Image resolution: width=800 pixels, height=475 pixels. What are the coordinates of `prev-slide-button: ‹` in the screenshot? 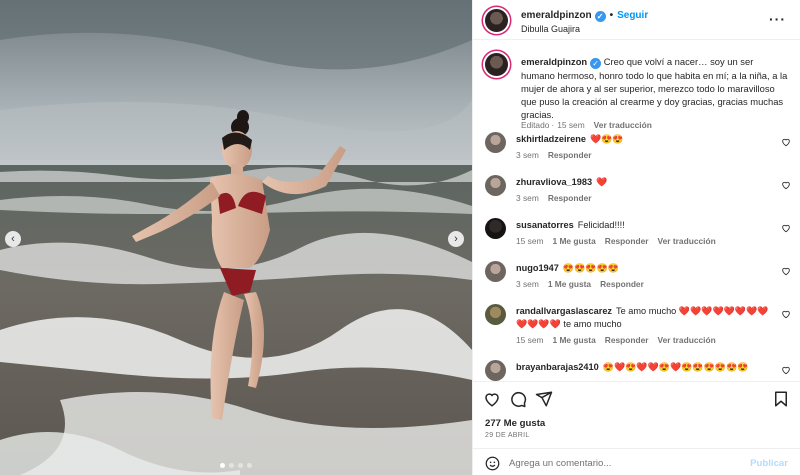 It's located at (13, 239).